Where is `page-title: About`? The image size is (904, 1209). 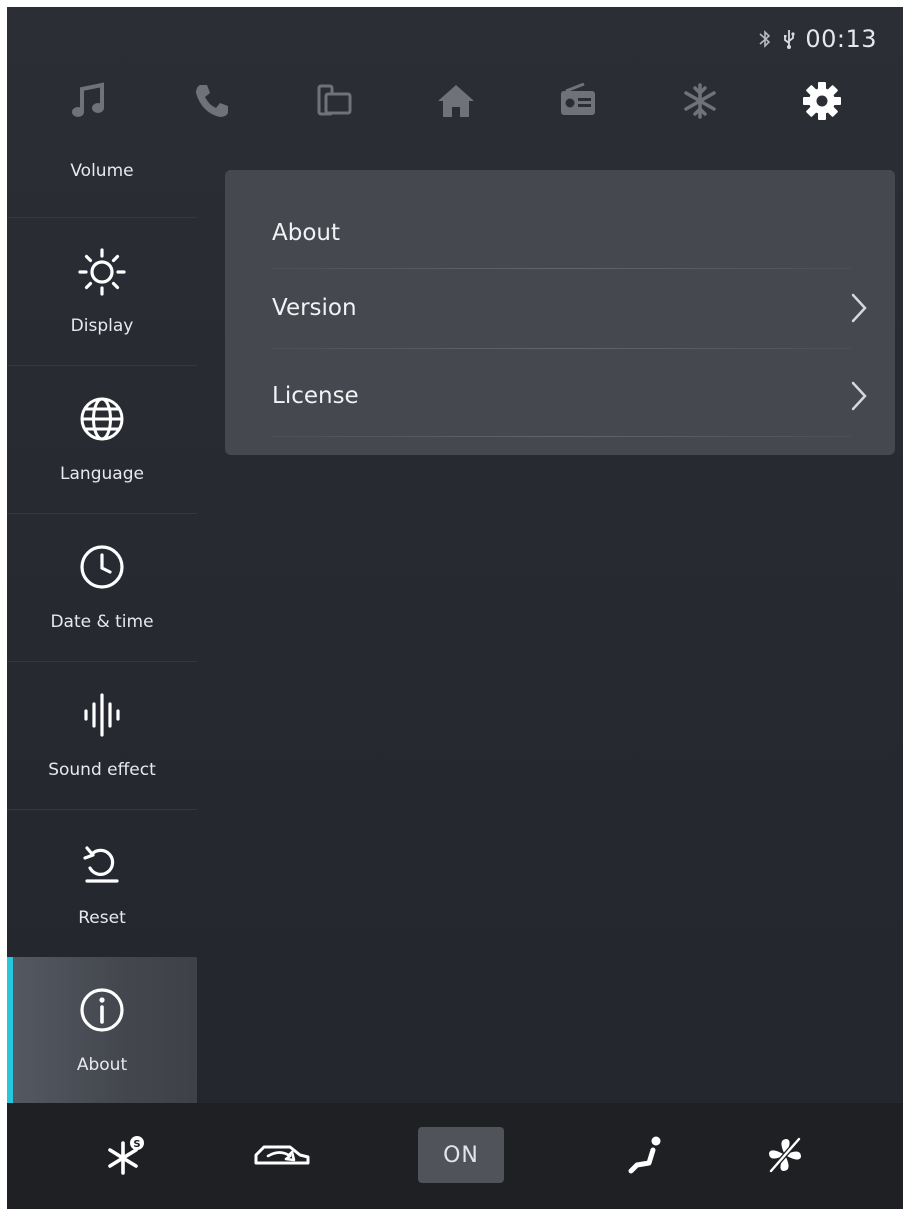 page-title: About is located at coordinates (306, 233).